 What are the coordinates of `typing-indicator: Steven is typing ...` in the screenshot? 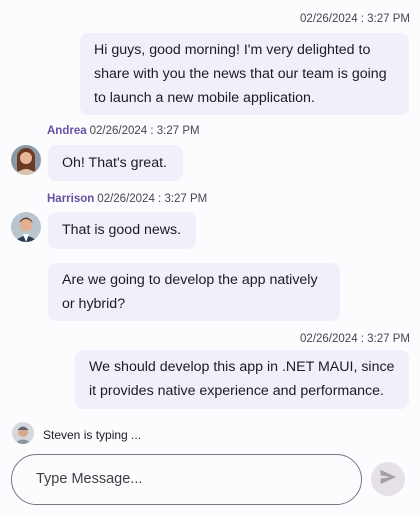 It's located at (92, 435).